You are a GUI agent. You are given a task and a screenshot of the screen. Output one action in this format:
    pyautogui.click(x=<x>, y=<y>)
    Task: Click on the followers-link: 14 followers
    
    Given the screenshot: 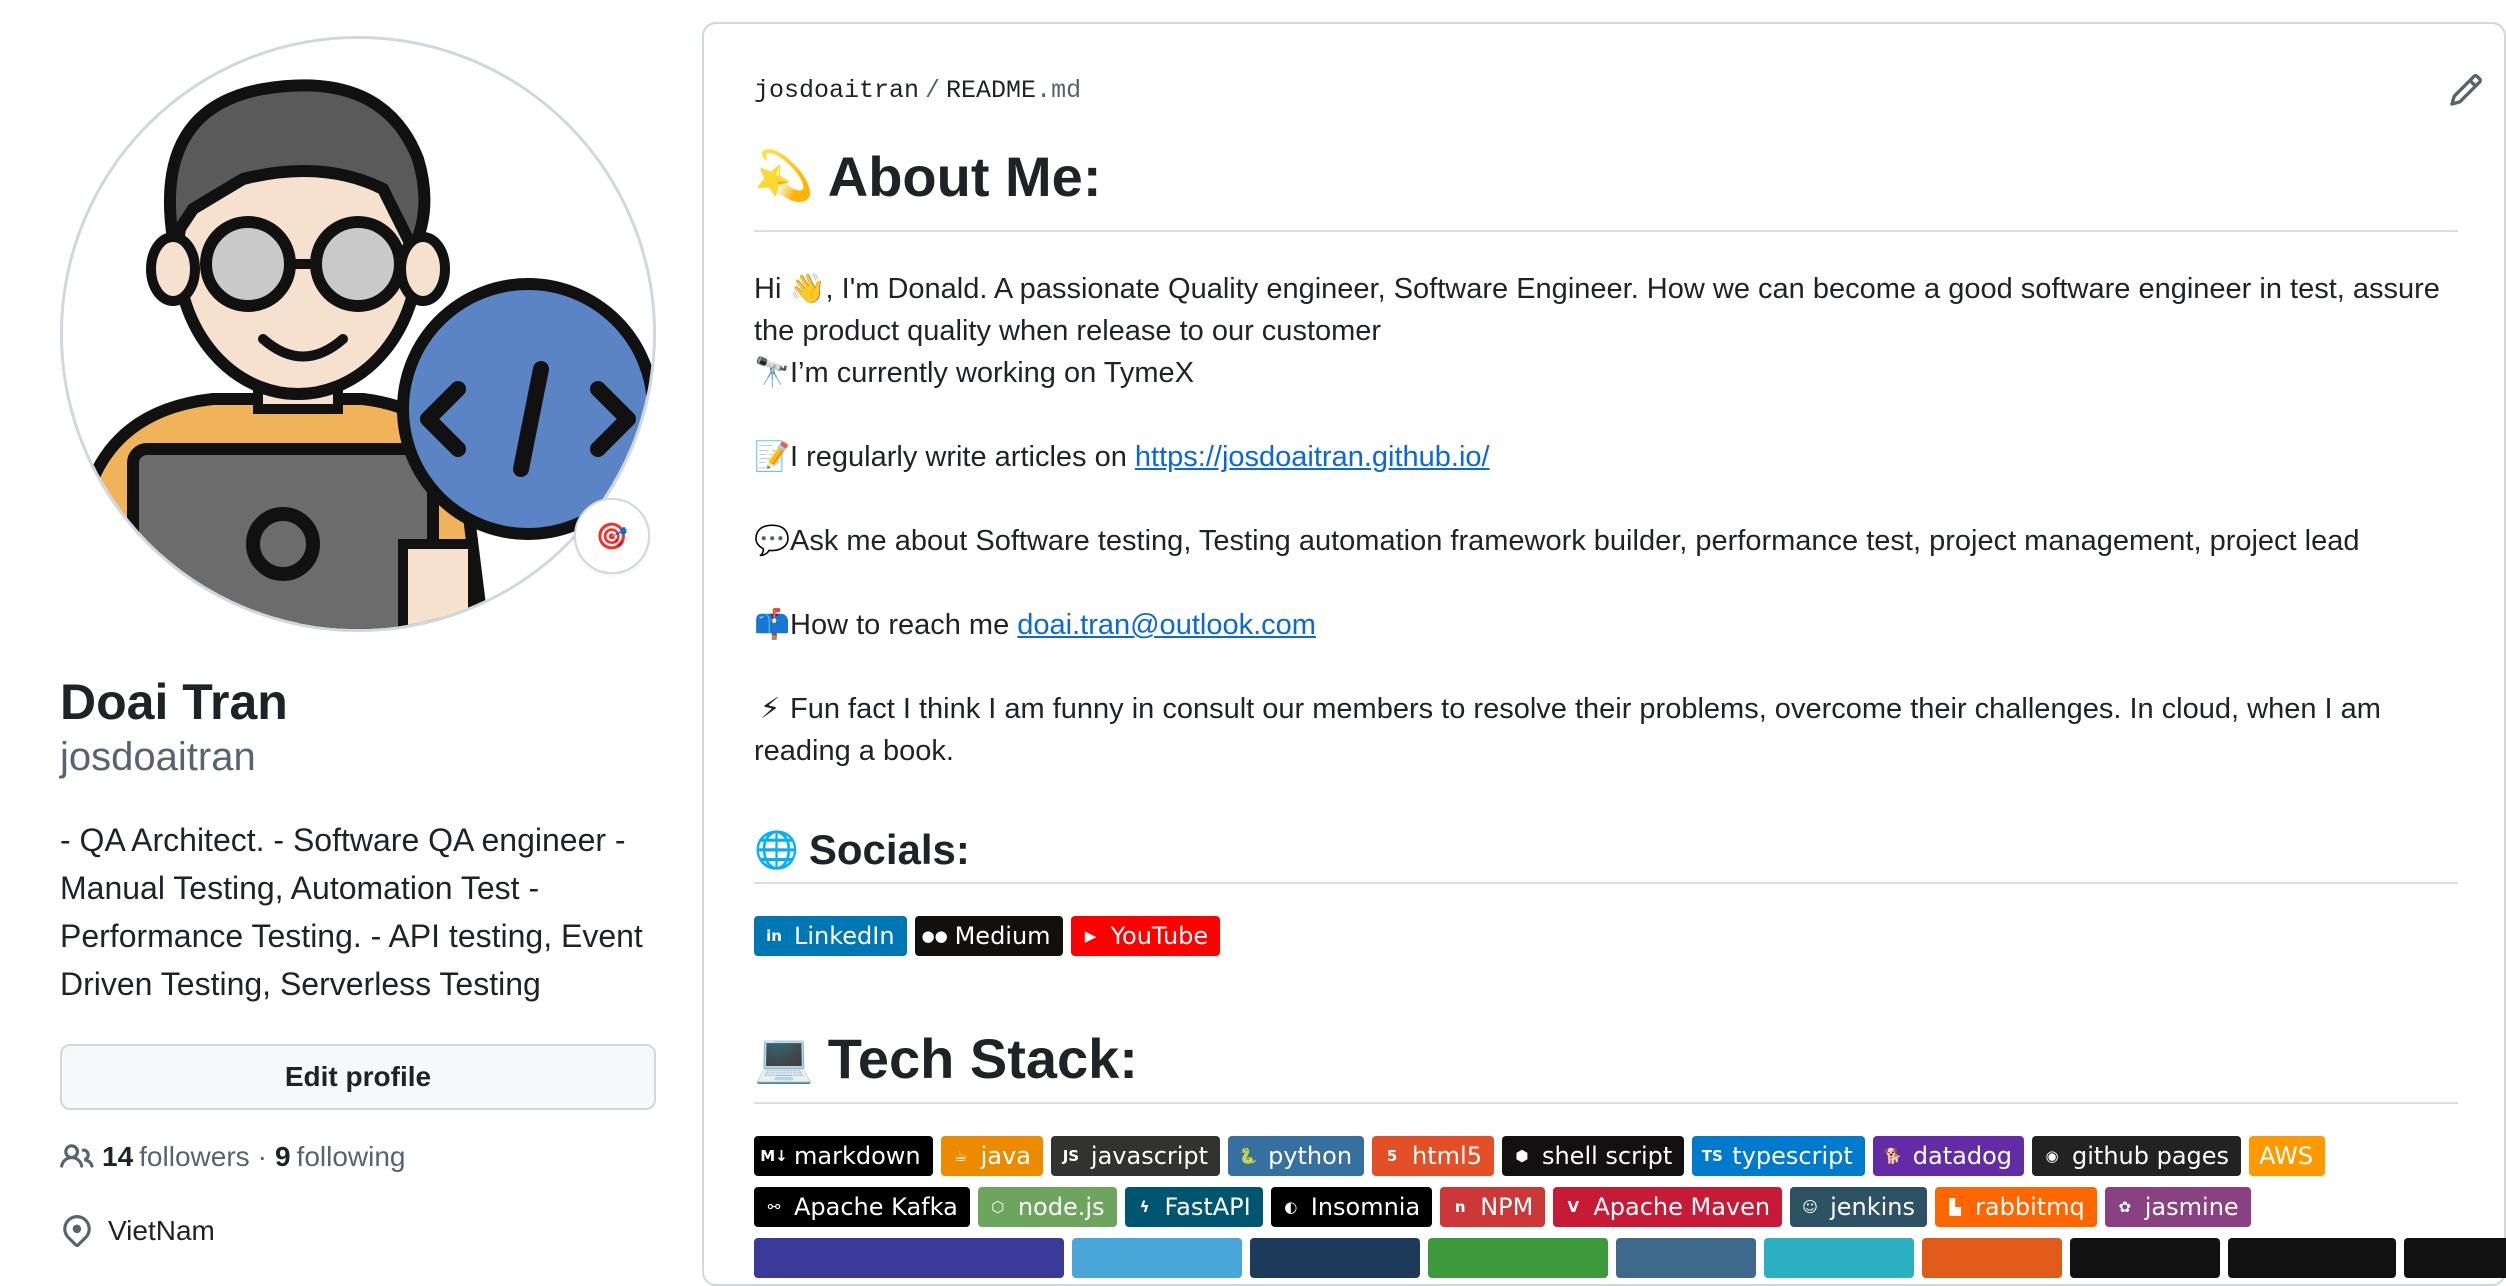 What is the action you would take?
    pyautogui.click(x=176, y=1157)
    